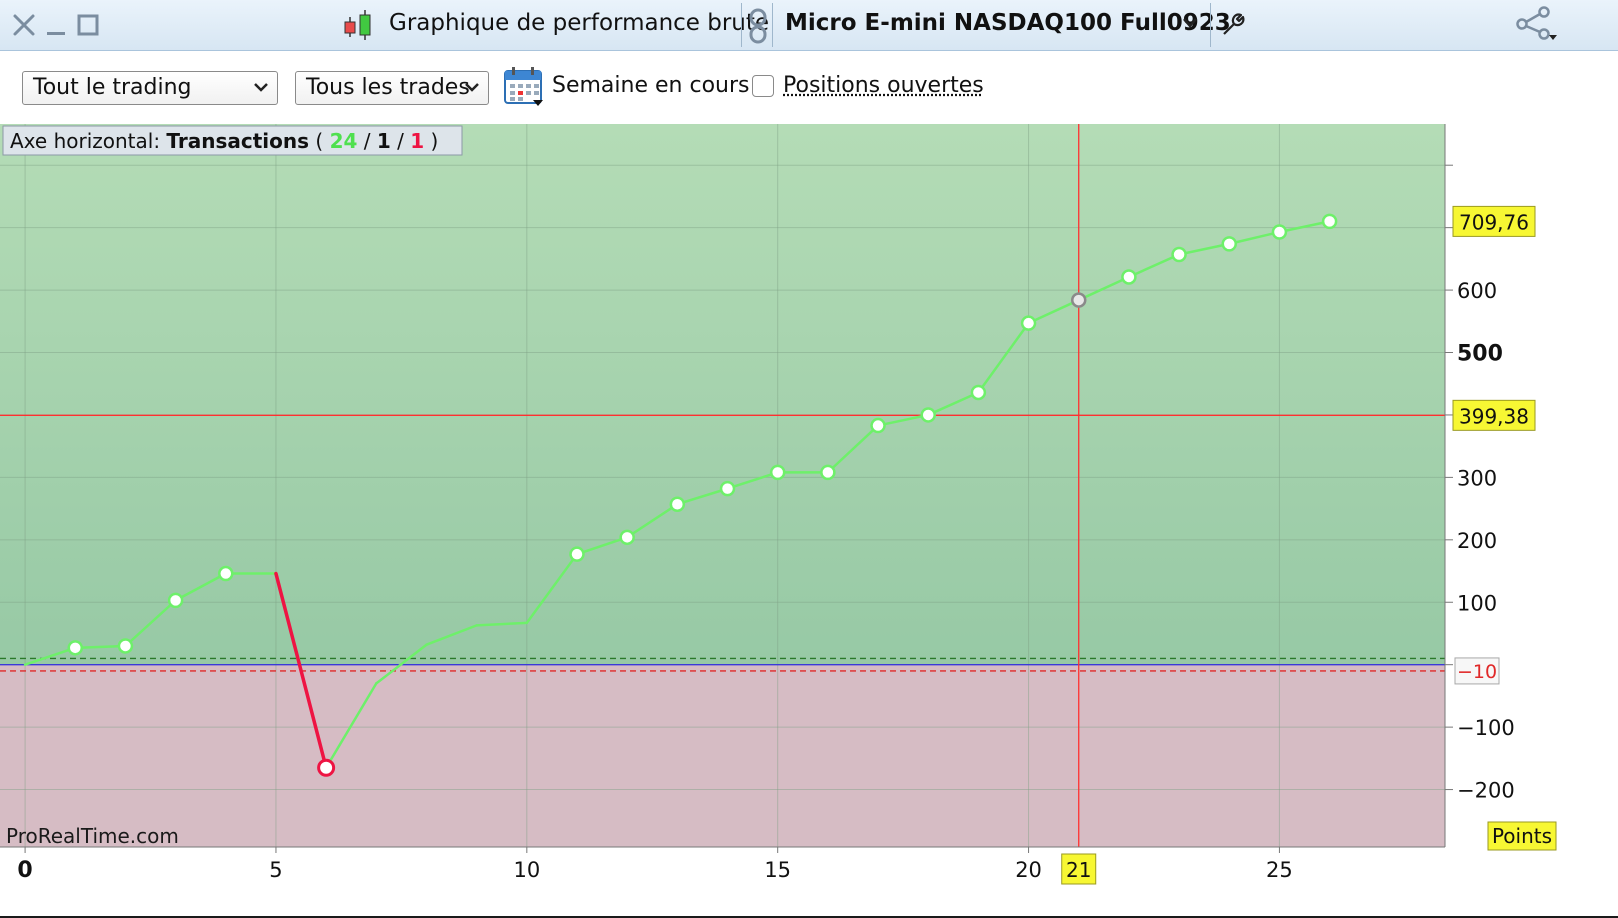 Image resolution: width=1618 pixels, height=918 pixels. What do you see at coordinates (1486, 791) in the screenshot?
I see `y-tick-label: −200` at bounding box center [1486, 791].